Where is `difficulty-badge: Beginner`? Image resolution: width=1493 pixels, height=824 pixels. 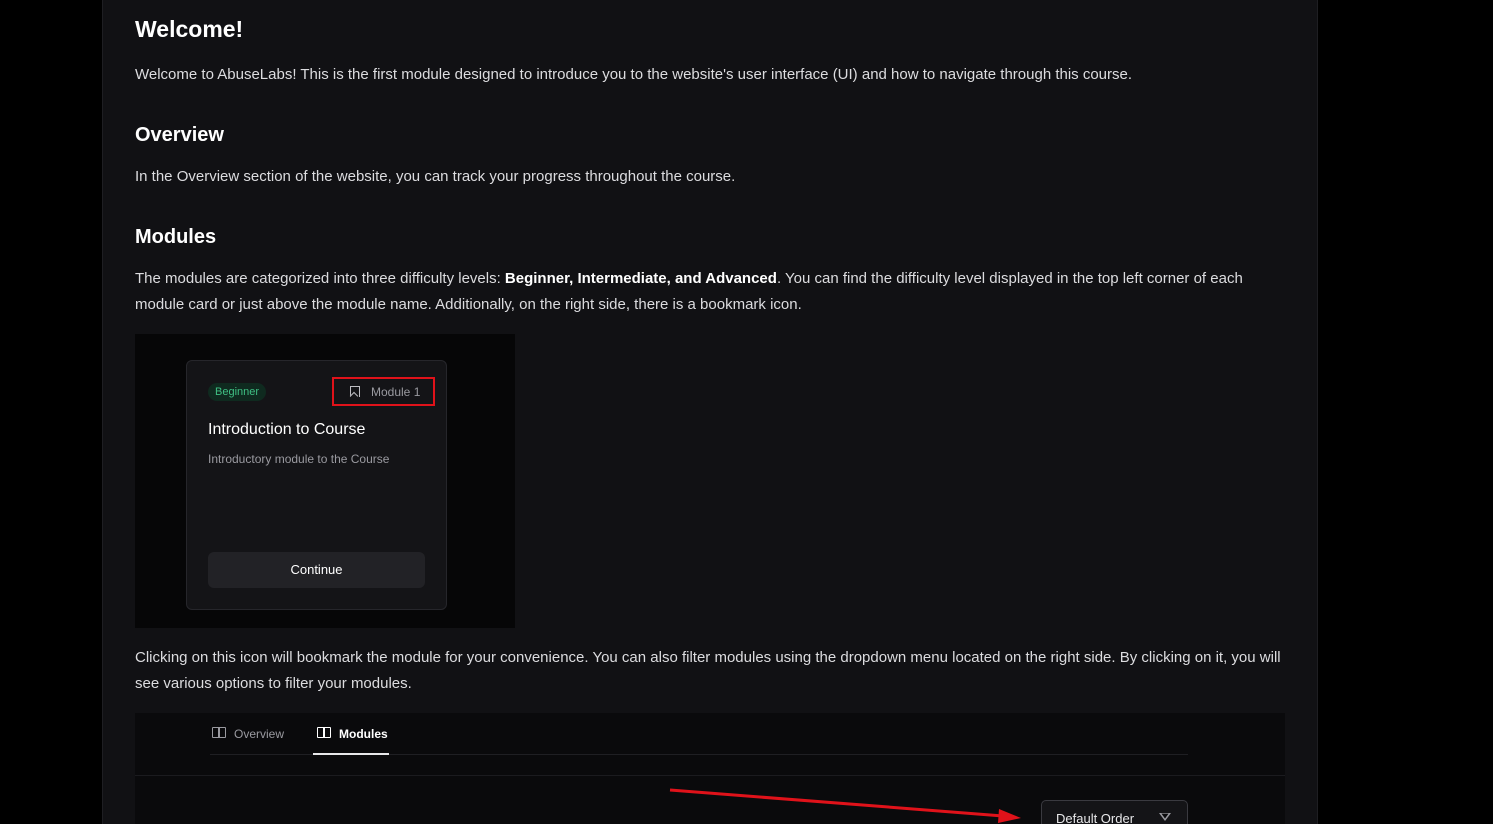
difficulty-badge: Beginner is located at coordinates (237, 392).